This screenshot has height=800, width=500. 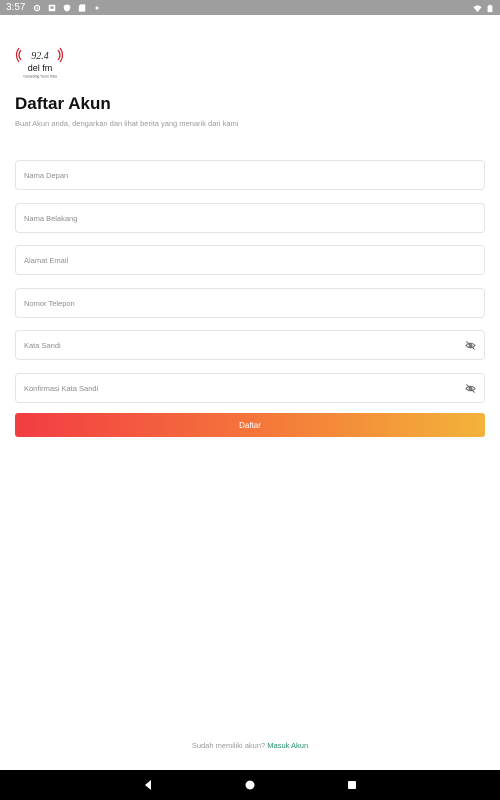 What do you see at coordinates (250, 7) in the screenshot?
I see `status-bar: 3:57` at bounding box center [250, 7].